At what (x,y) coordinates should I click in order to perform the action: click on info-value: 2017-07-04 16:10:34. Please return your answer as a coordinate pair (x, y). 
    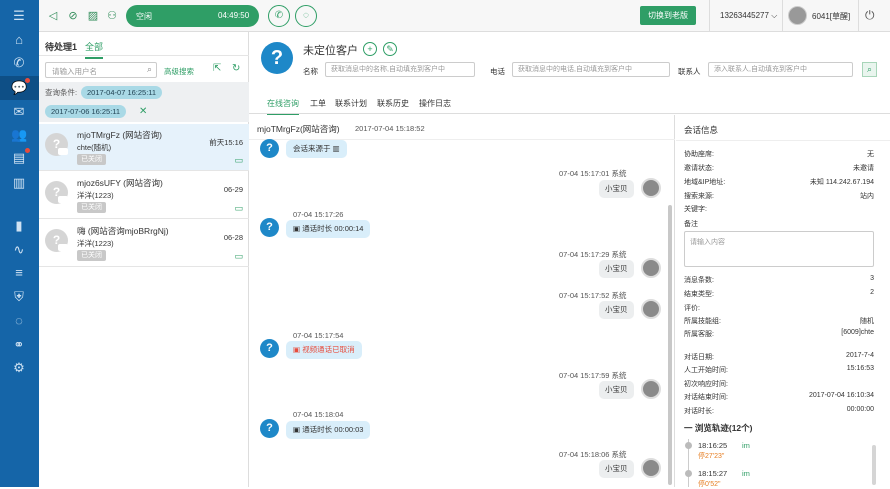
    Looking at the image, I should click on (841, 395).